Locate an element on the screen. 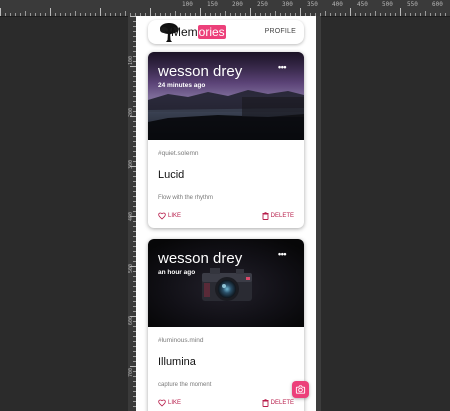 The image size is (450, 411). ruler-left: 100 200 300 400 500 600 700 is located at coordinates (132, 213).